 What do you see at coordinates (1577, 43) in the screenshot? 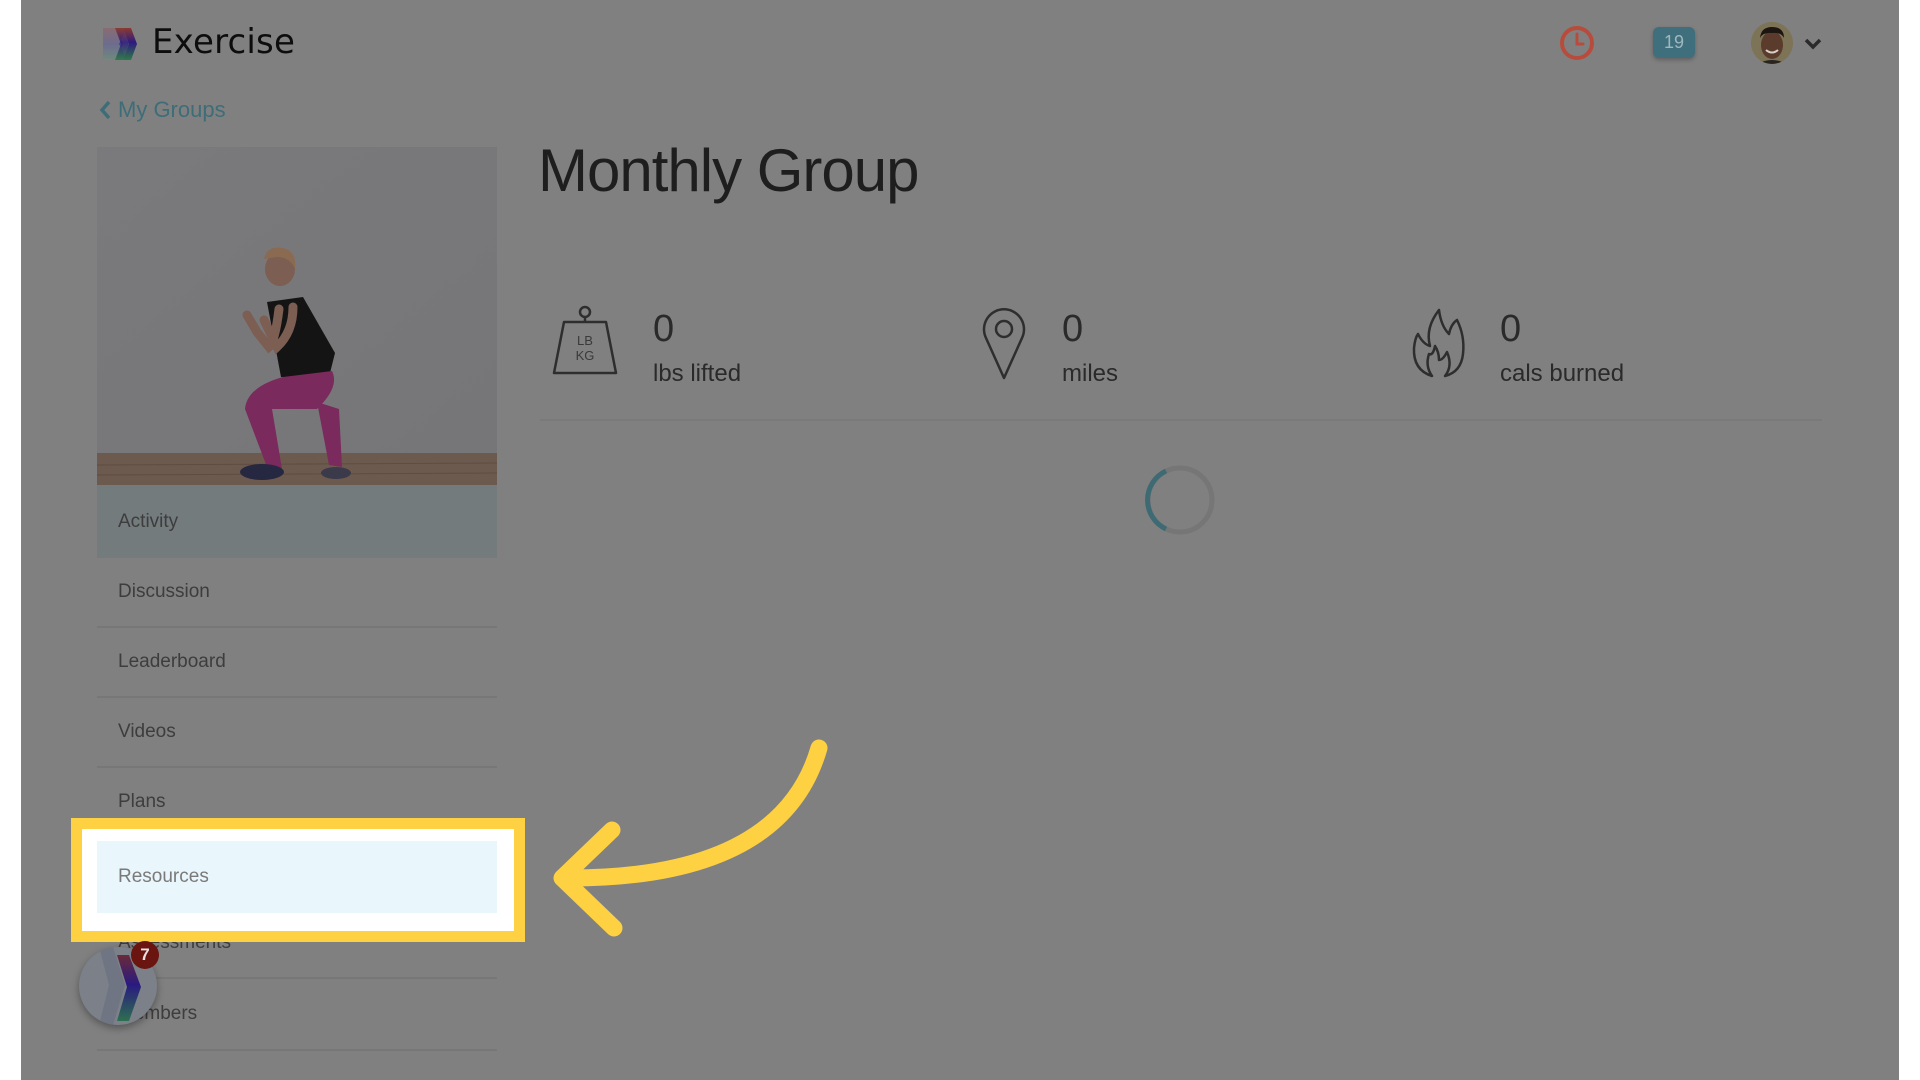
I see `clock-icon` at bounding box center [1577, 43].